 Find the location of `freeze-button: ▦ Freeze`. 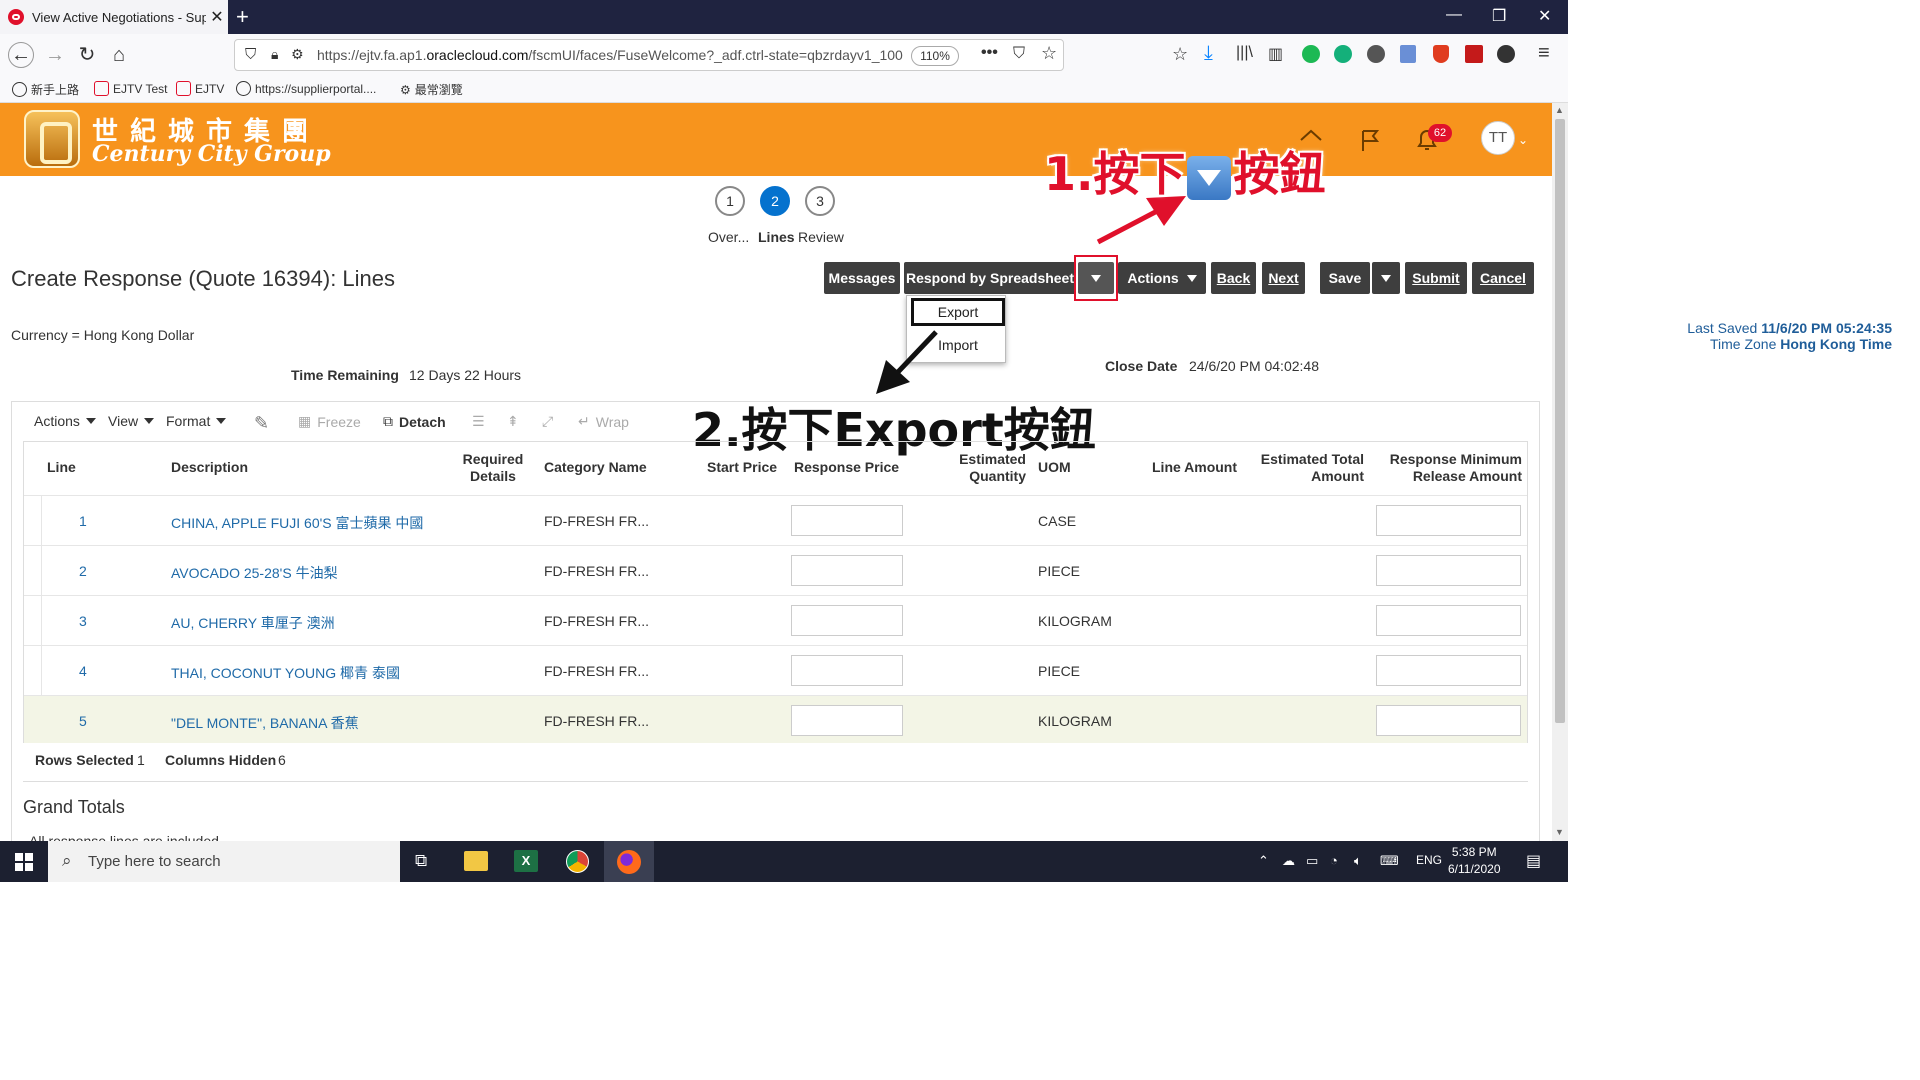

freeze-button: ▦ Freeze is located at coordinates (329, 421).